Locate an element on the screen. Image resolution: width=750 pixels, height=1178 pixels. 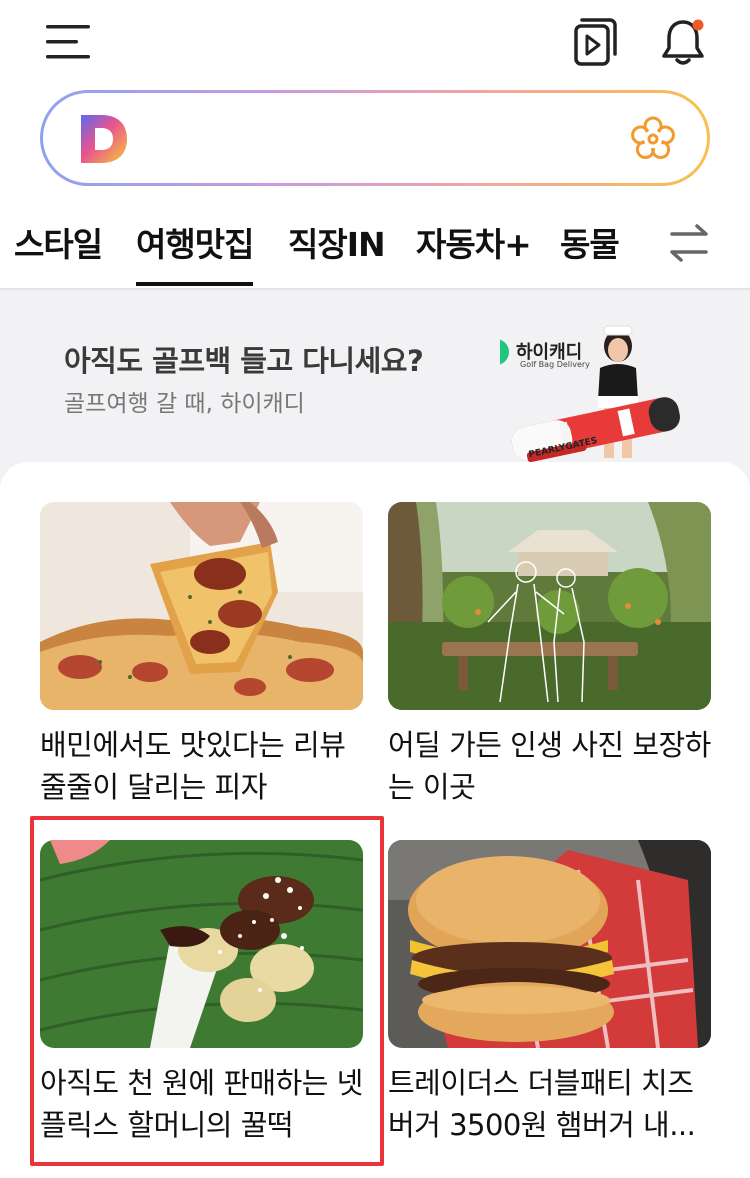
category-tabs: 스타일 여행맛집 직장IN 자동차+ 동물 is located at coordinates (375, 245).